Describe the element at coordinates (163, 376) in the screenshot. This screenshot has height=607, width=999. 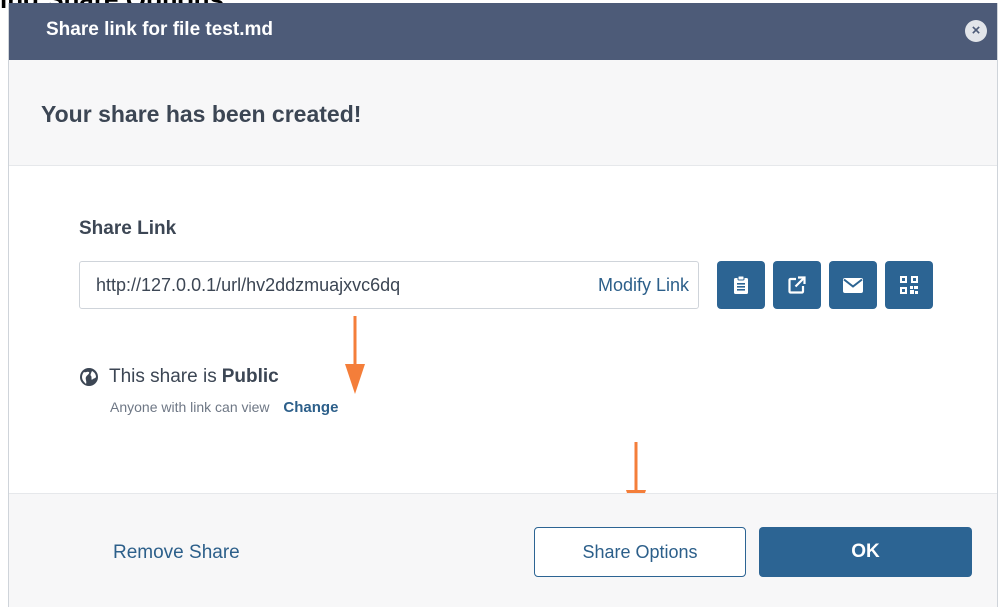
I see `visibility-prefix: This share is` at that location.